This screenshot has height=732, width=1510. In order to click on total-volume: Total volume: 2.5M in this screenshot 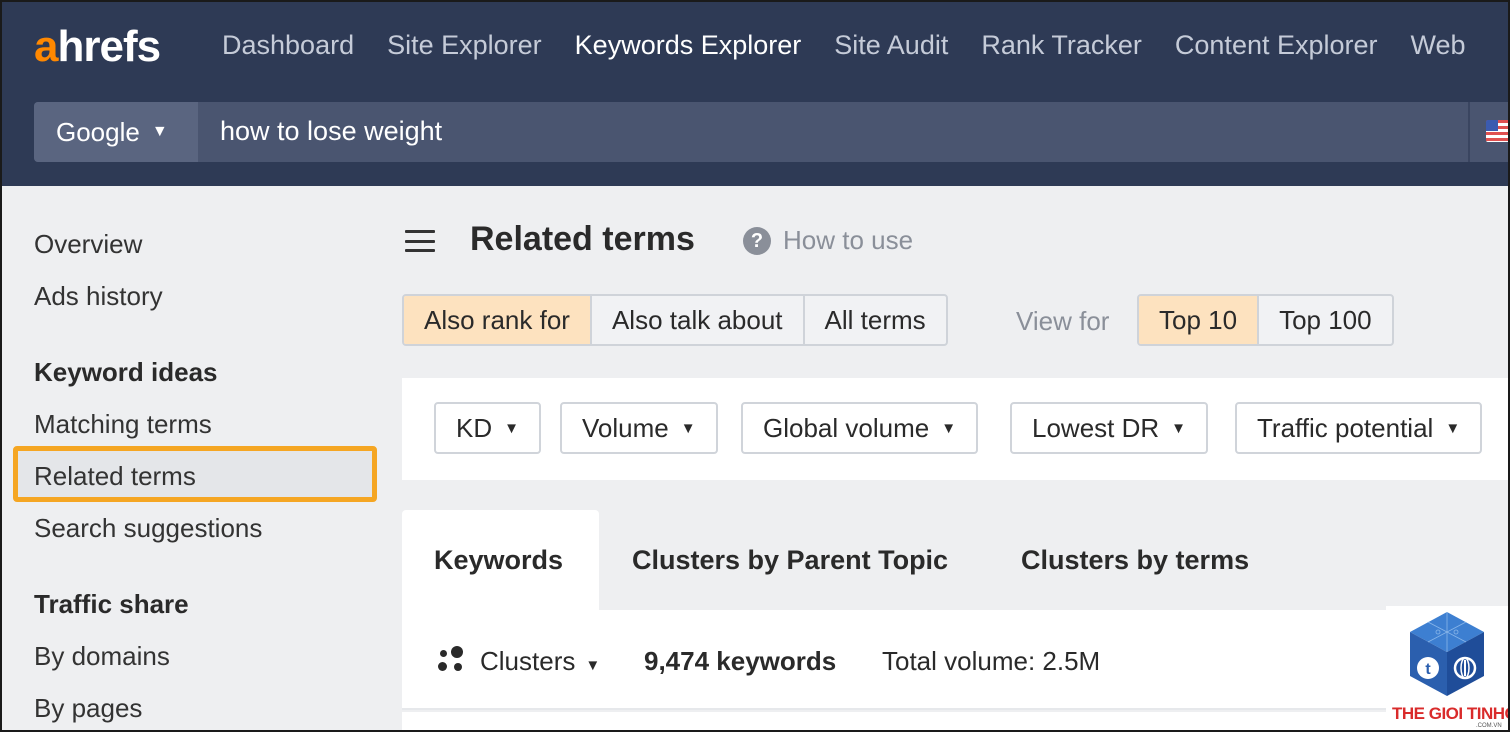, I will do `click(991, 661)`.